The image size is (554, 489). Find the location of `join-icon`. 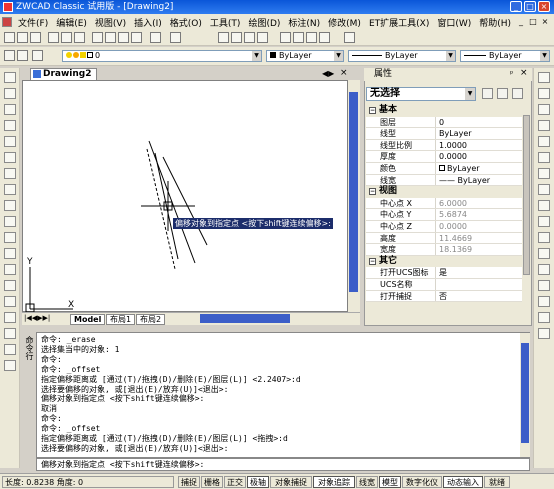

join-icon is located at coordinates (544, 285).